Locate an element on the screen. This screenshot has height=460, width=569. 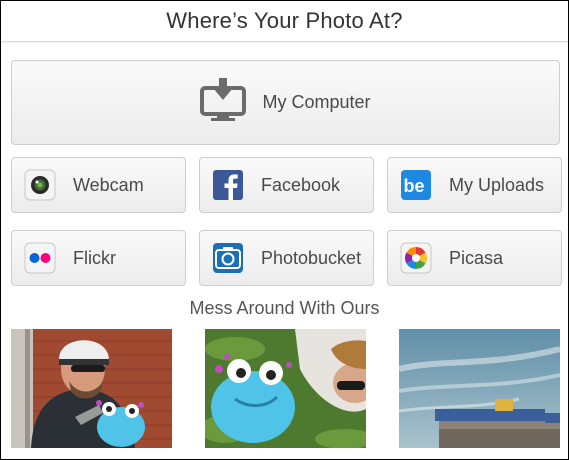
sample-photo-sky is located at coordinates (479, 388).